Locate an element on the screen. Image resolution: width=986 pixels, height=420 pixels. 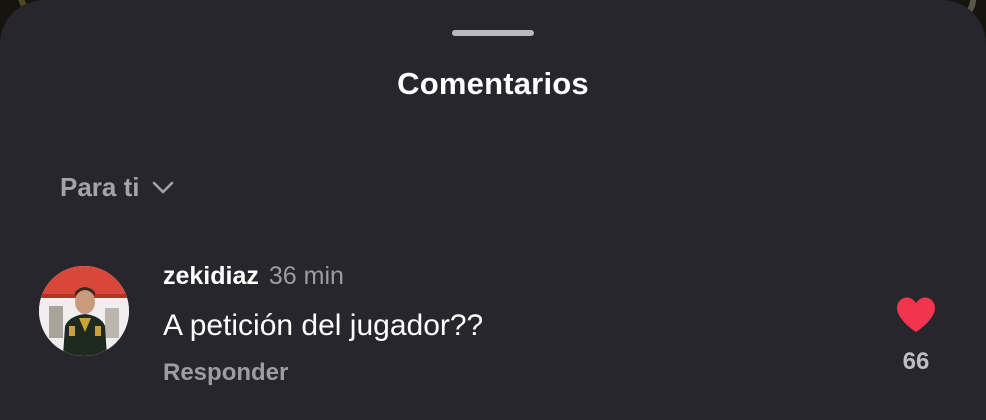
sort-filter-dropdown: Para ti is located at coordinates (118, 187).